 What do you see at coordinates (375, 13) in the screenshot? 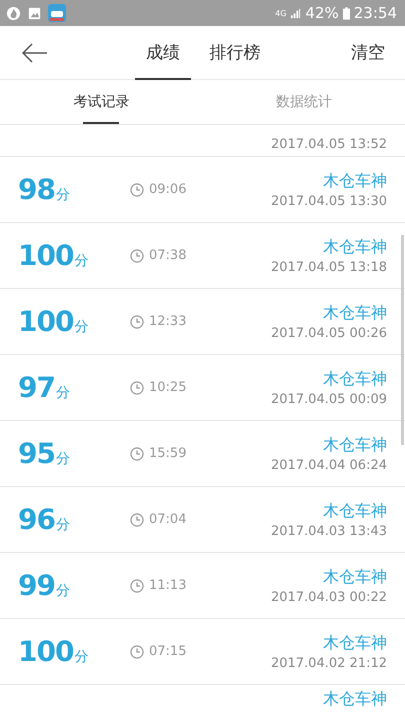
I see `clock-time: 23:54` at bounding box center [375, 13].